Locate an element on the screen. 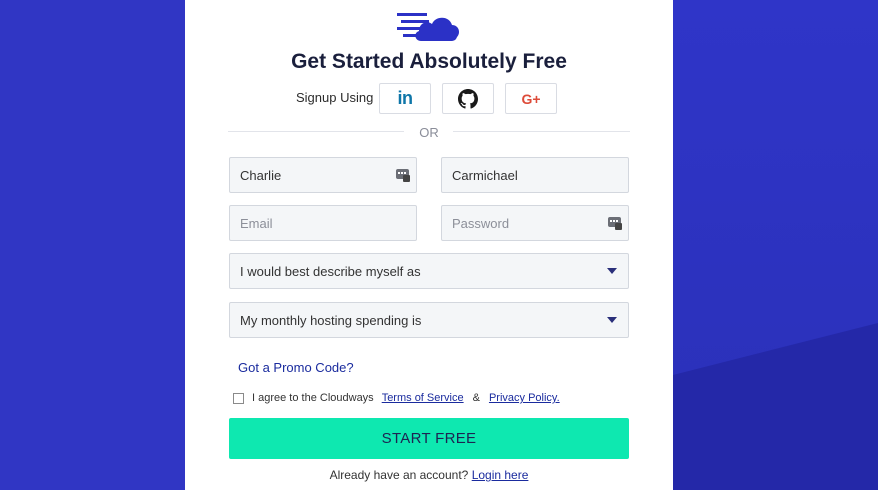 This screenshot has width=878, height=490. terms-checkbox is located at coordinates (238, 398).